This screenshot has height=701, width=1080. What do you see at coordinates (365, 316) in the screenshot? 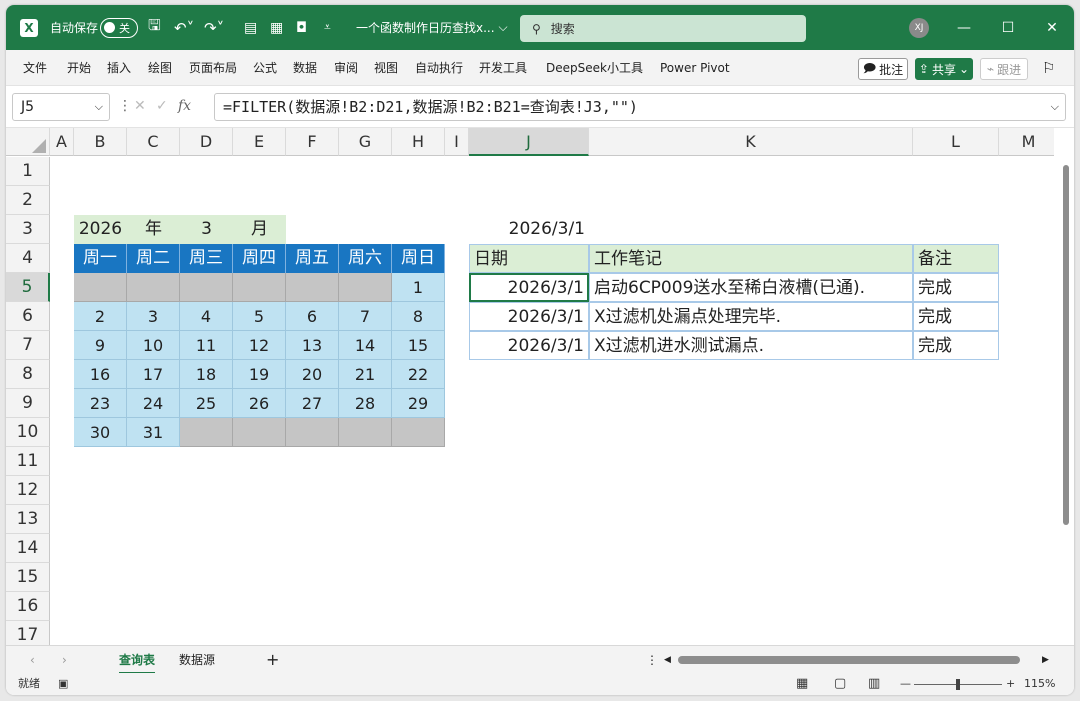
I see `calendar-day: 7` at bounding box center [365, 316].